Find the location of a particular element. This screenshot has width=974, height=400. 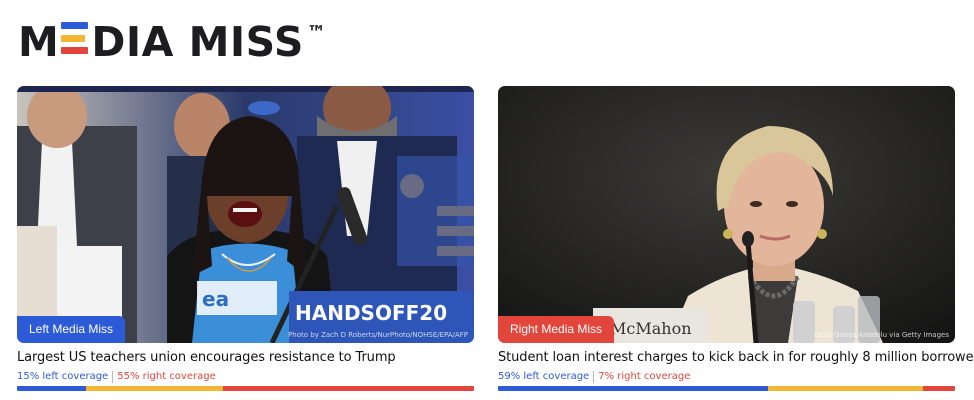

coverage-summary: 15% left coverage 55% right coverage is located at coordinates (245, 377).